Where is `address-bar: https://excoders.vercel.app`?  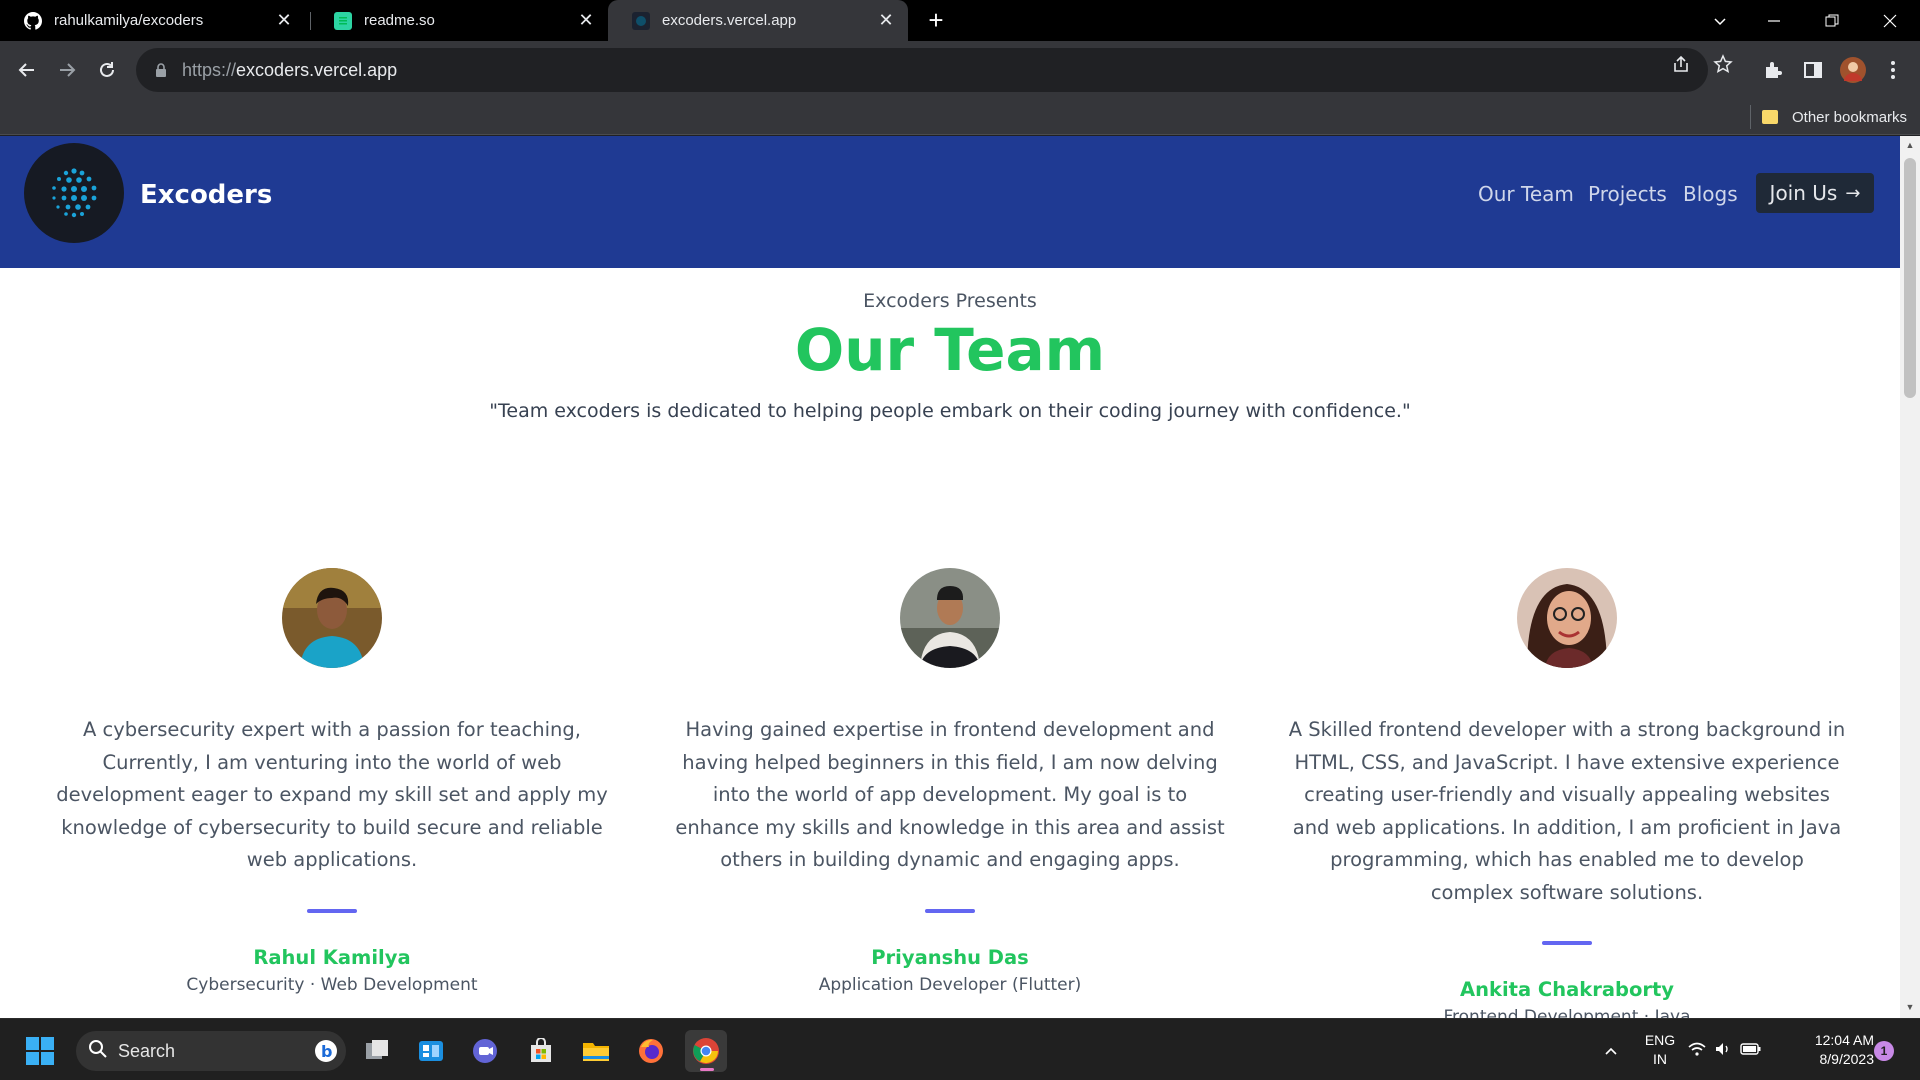 address-bar: https://excoders.vercel.app is located at coordinates (922, 70).